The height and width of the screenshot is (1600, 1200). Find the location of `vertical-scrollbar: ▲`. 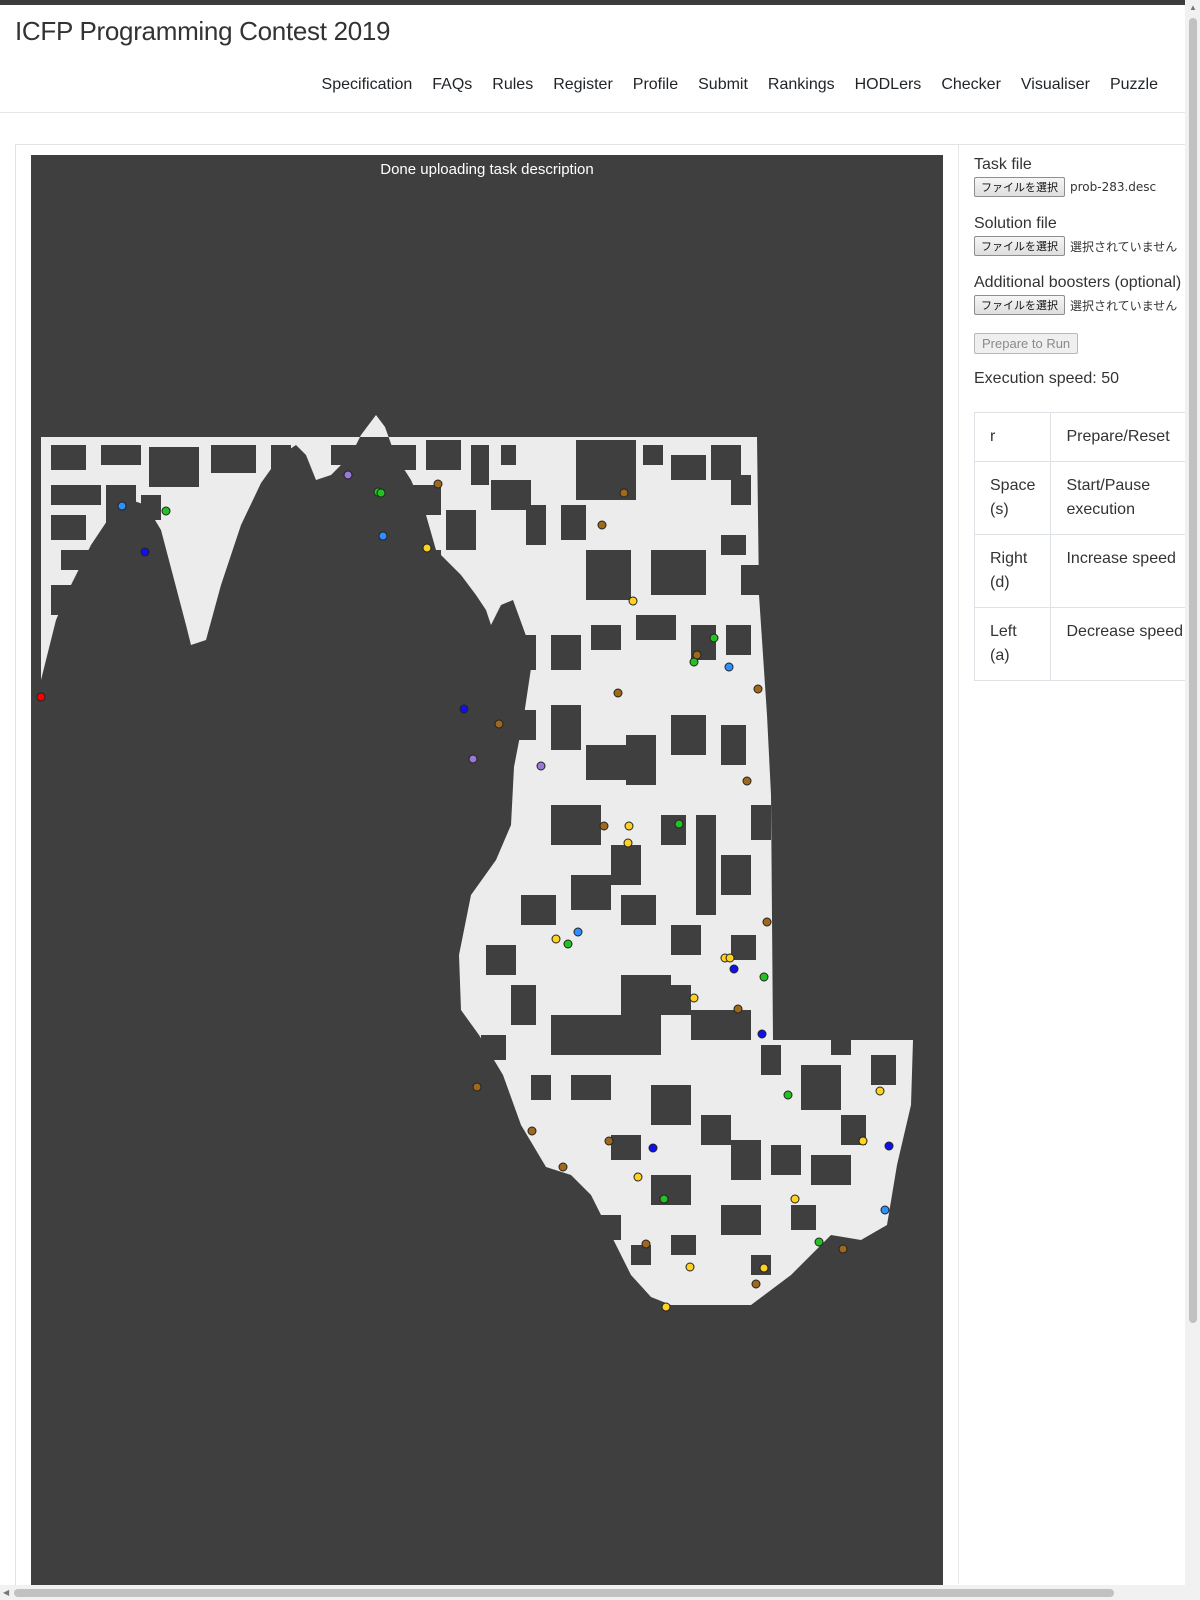

vertical-scrollbar: ▲ is located at coordinates (1192, 800).